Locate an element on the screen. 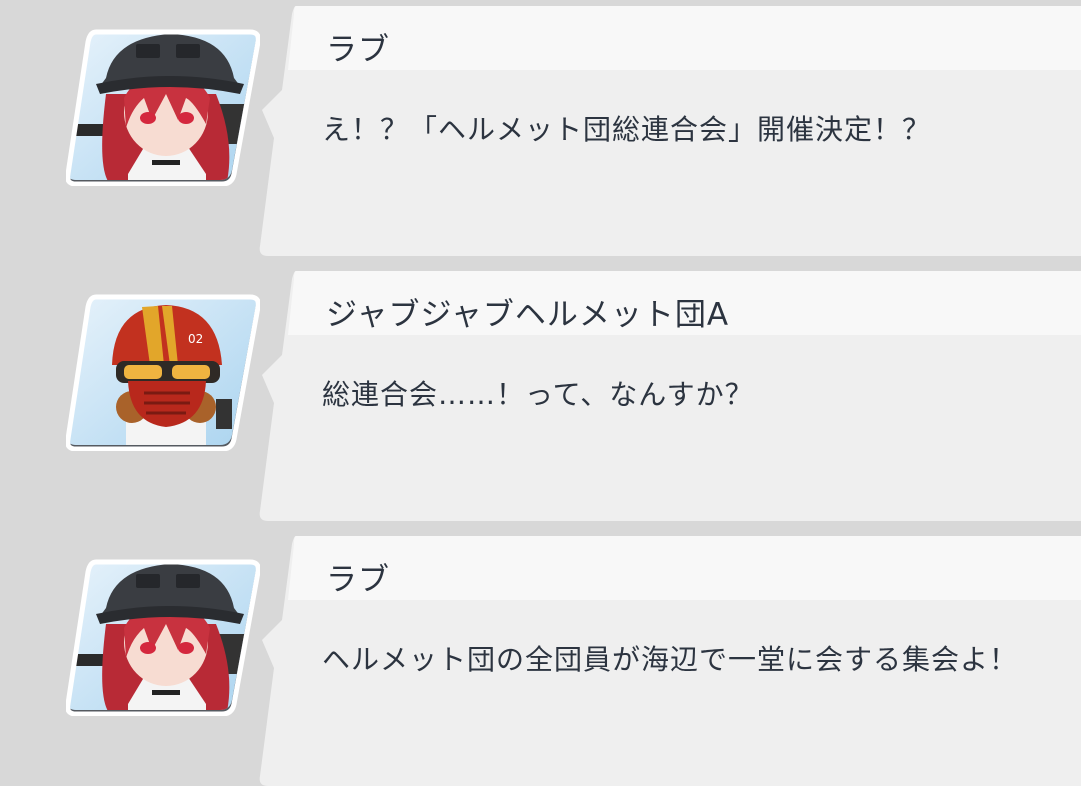 This screenshot has height=786, width=1081. dialogue-text: 総連合会……！って、なんすか？ is located at coordinates (538, 394).